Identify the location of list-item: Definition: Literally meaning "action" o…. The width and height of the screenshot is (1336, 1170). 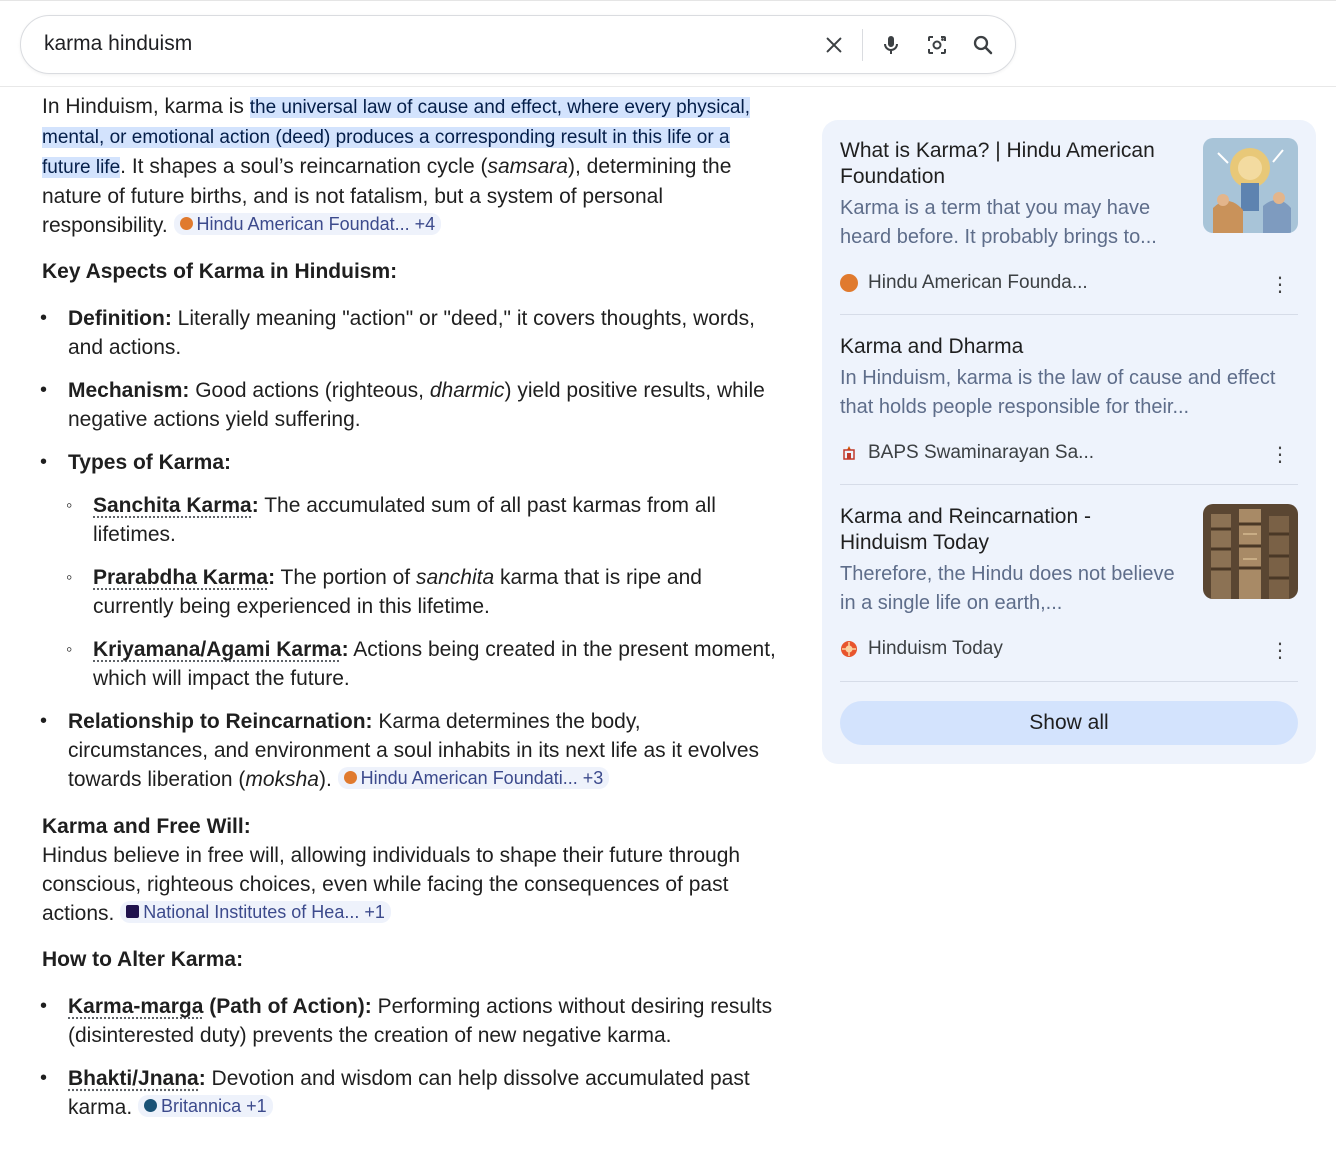
(411, 333).